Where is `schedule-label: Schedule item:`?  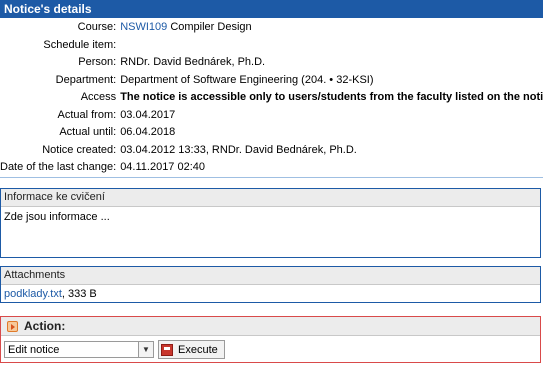 schedule-label: Schedule item: is located at coordinates (80, 44).